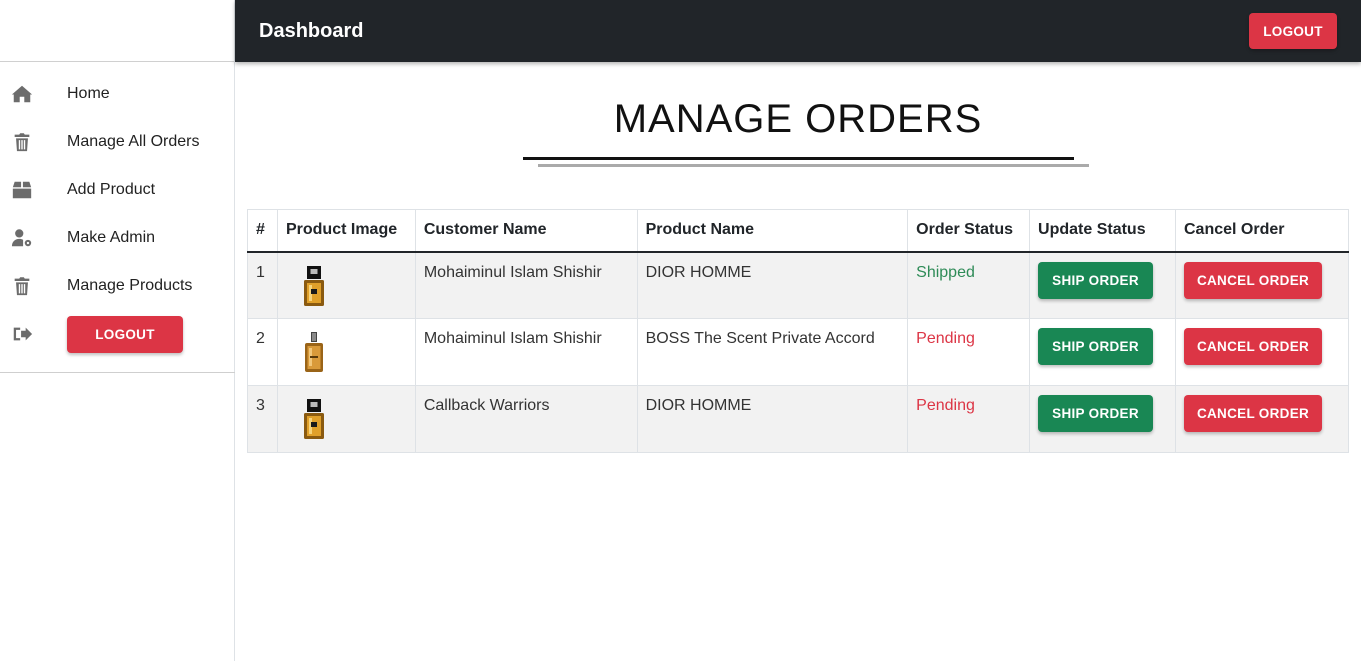 The image size is (1361, 661). What do you see at coordinates (22, 94) in the screenshot?
I see `home-icon` at bounding box center [22, 94].